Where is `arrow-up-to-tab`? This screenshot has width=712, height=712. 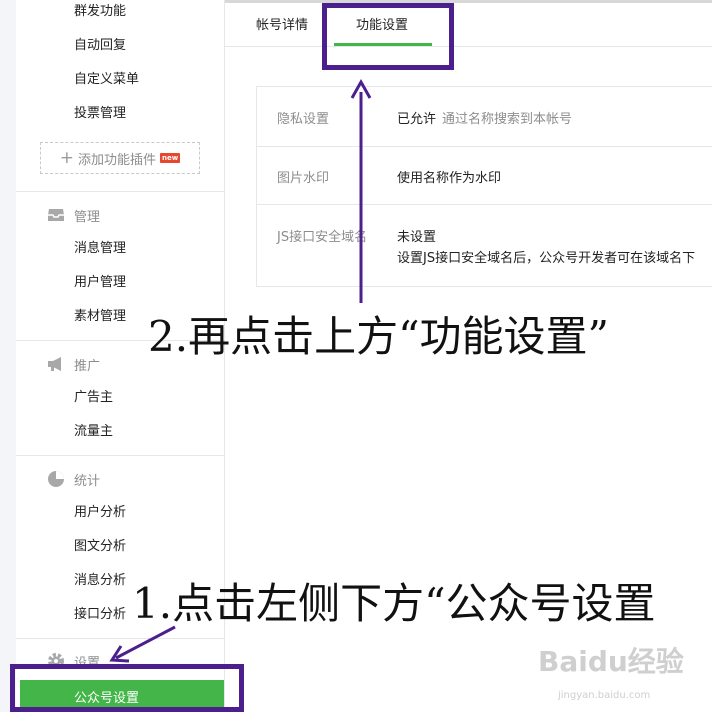 arrow-up-to-tab is located at coordinates (361, 190).